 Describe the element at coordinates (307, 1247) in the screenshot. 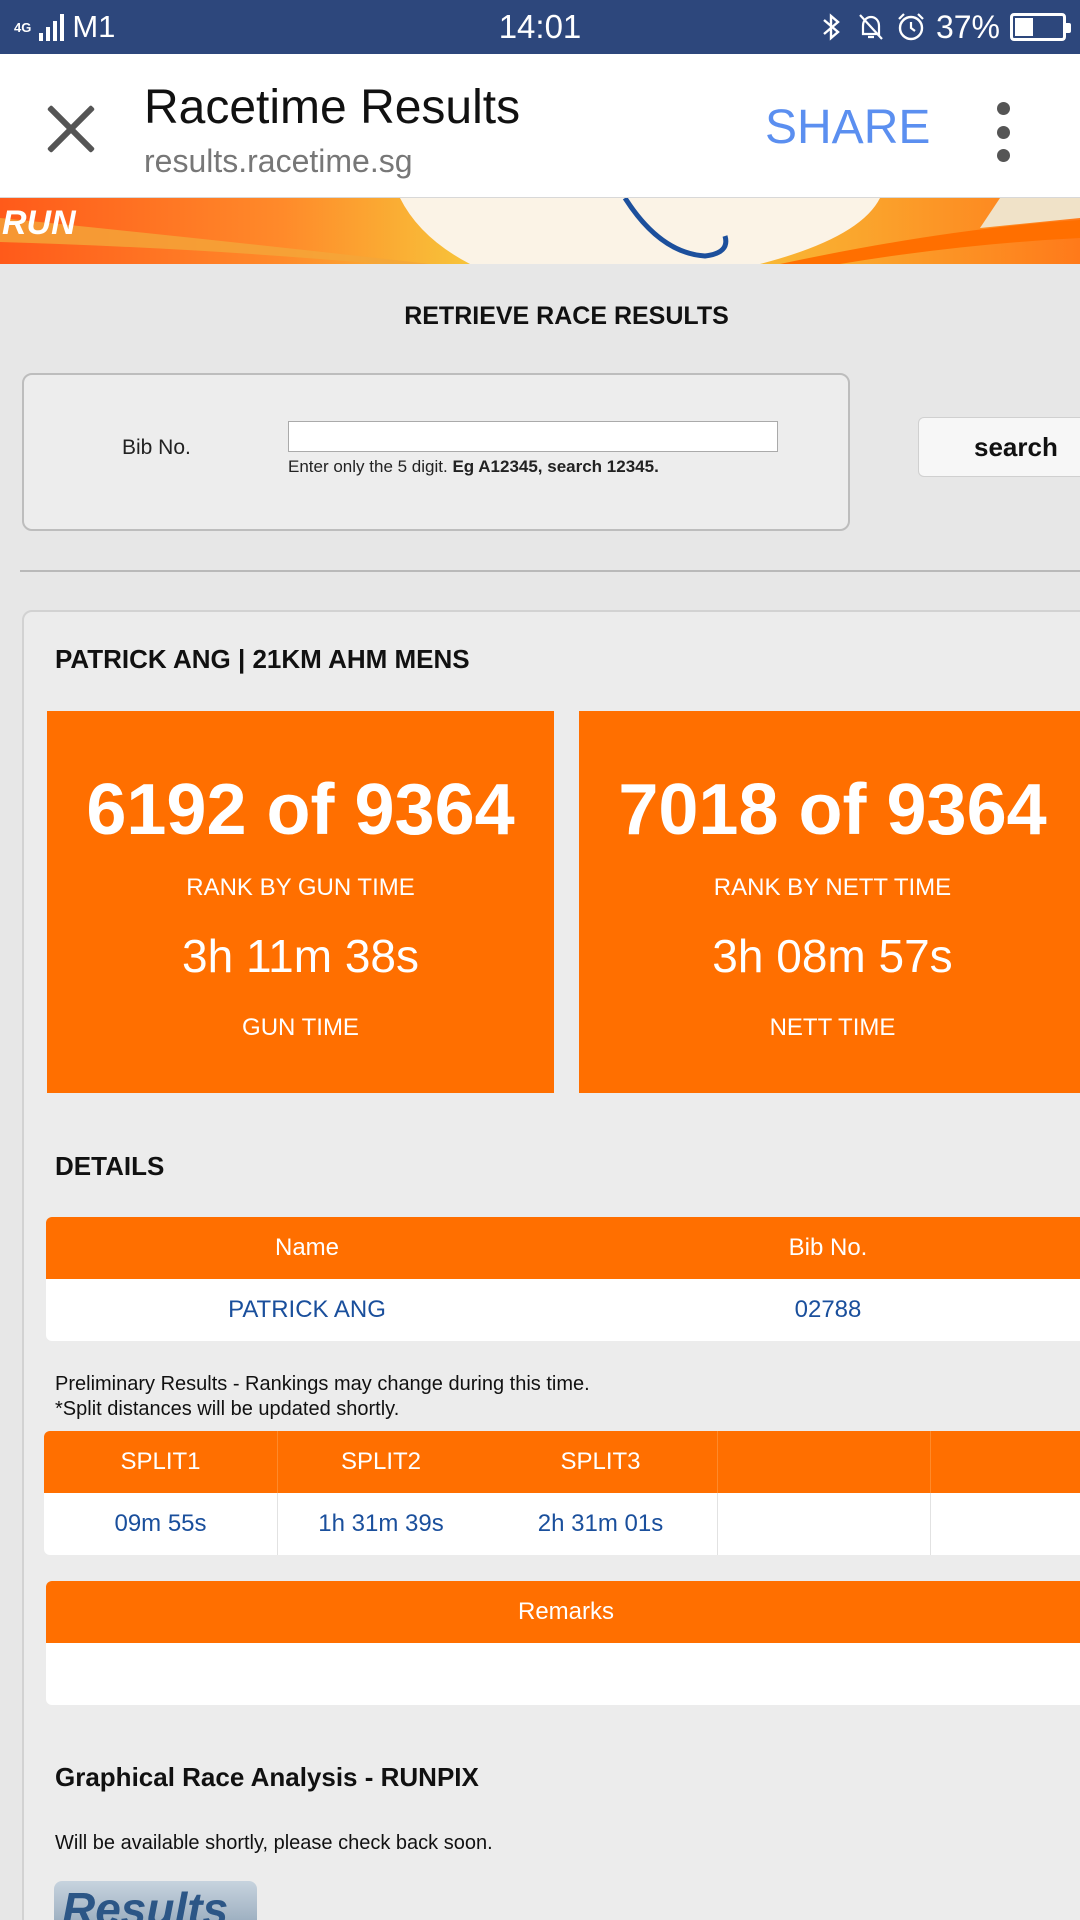

I see `column-header-name: Name` at that location.